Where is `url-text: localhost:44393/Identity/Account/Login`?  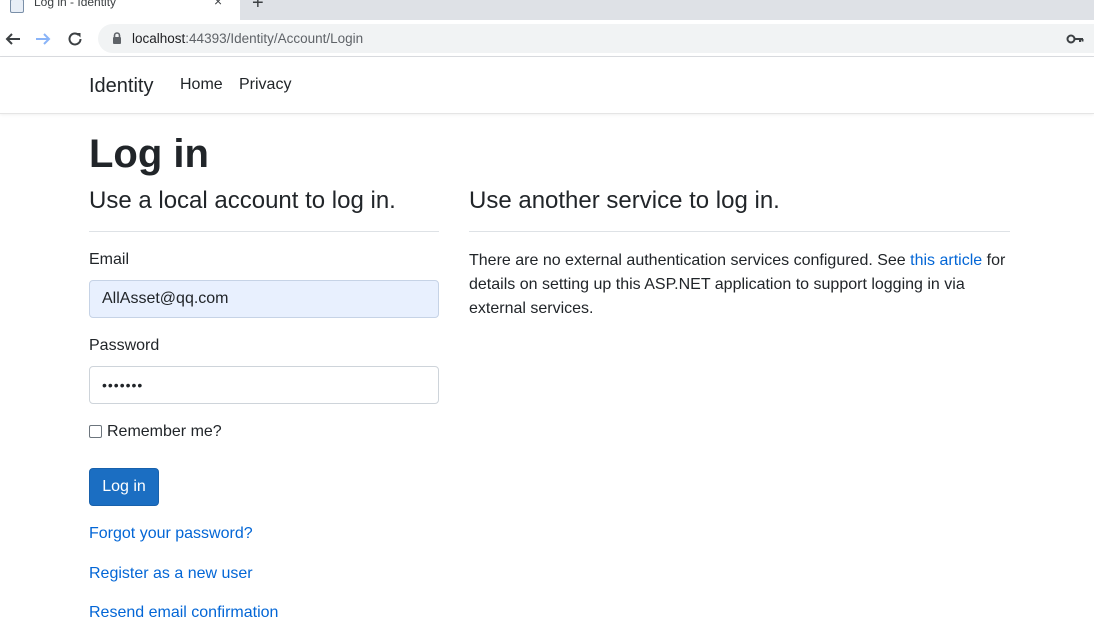 url-text: localhost:44393/Identity/Account/Login is located at coordinates (247, 38).